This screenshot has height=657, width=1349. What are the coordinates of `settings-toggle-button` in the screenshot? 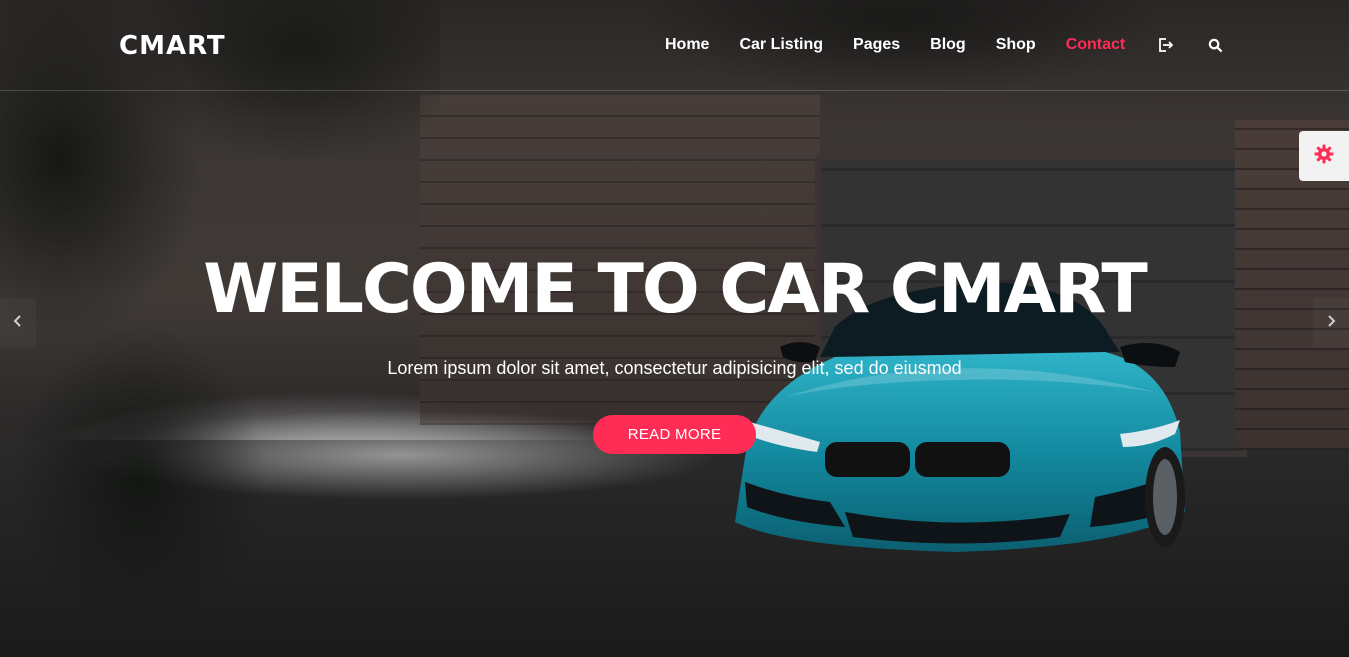 It's located at (1324, 156).